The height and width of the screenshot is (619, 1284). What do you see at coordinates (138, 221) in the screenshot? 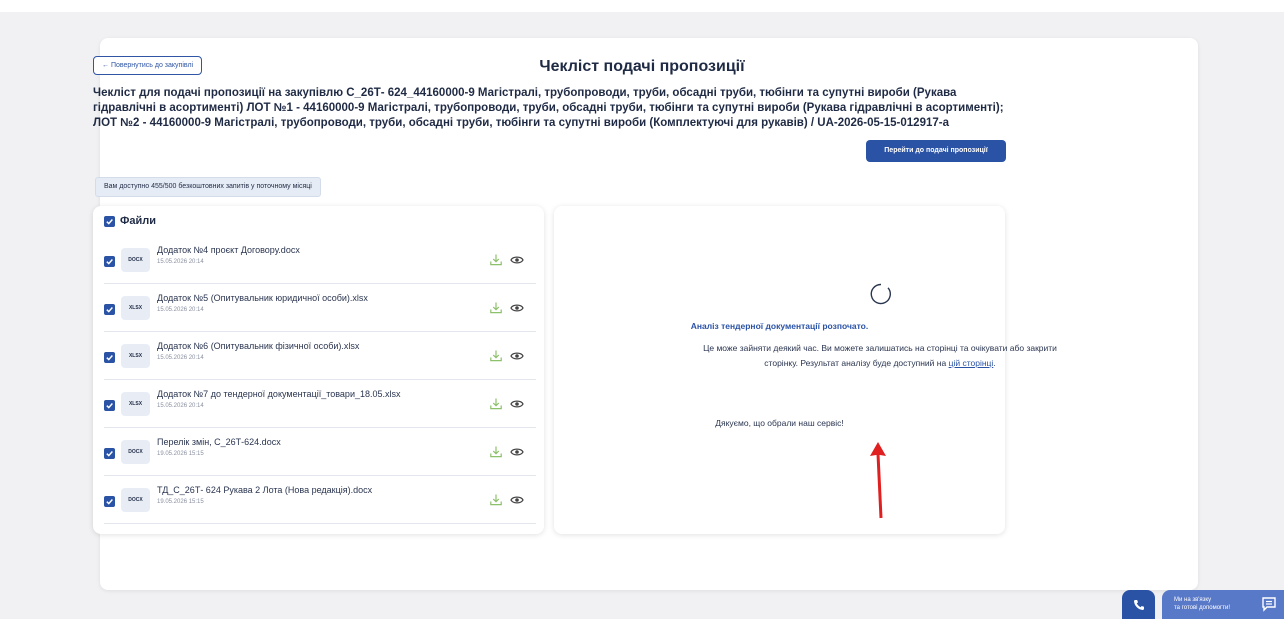
I see `files-header-label: Файли` at bounding box center [138, 221].